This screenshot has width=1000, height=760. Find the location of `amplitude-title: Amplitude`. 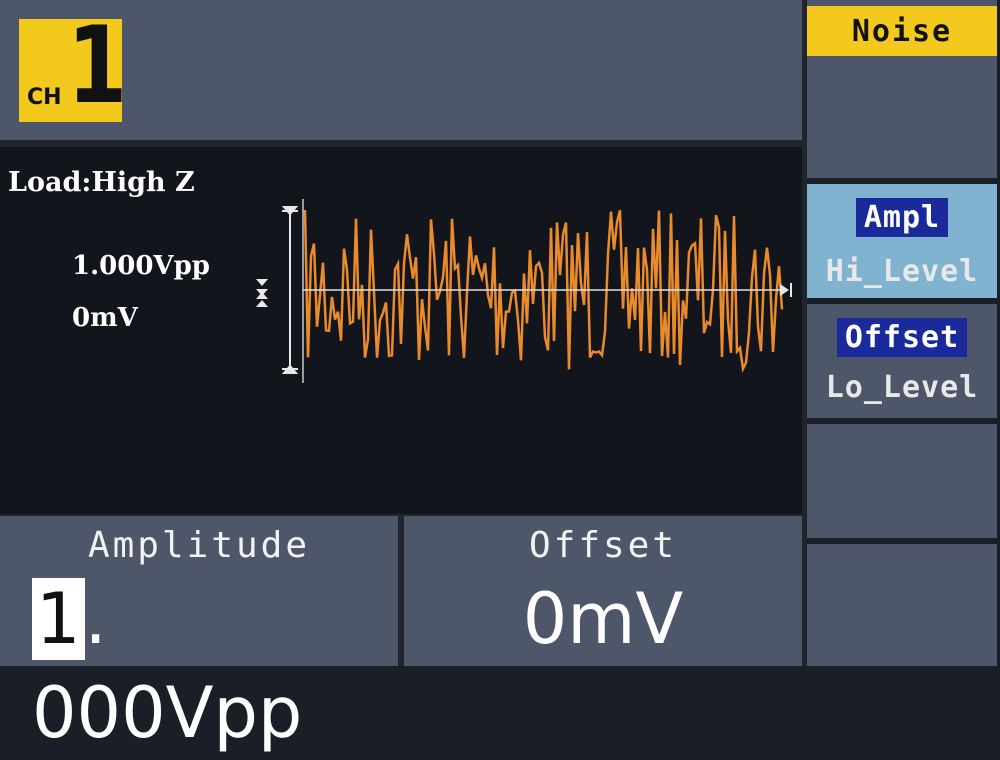

amplitude-title: Amplitude is located at coordinates (199, 545).